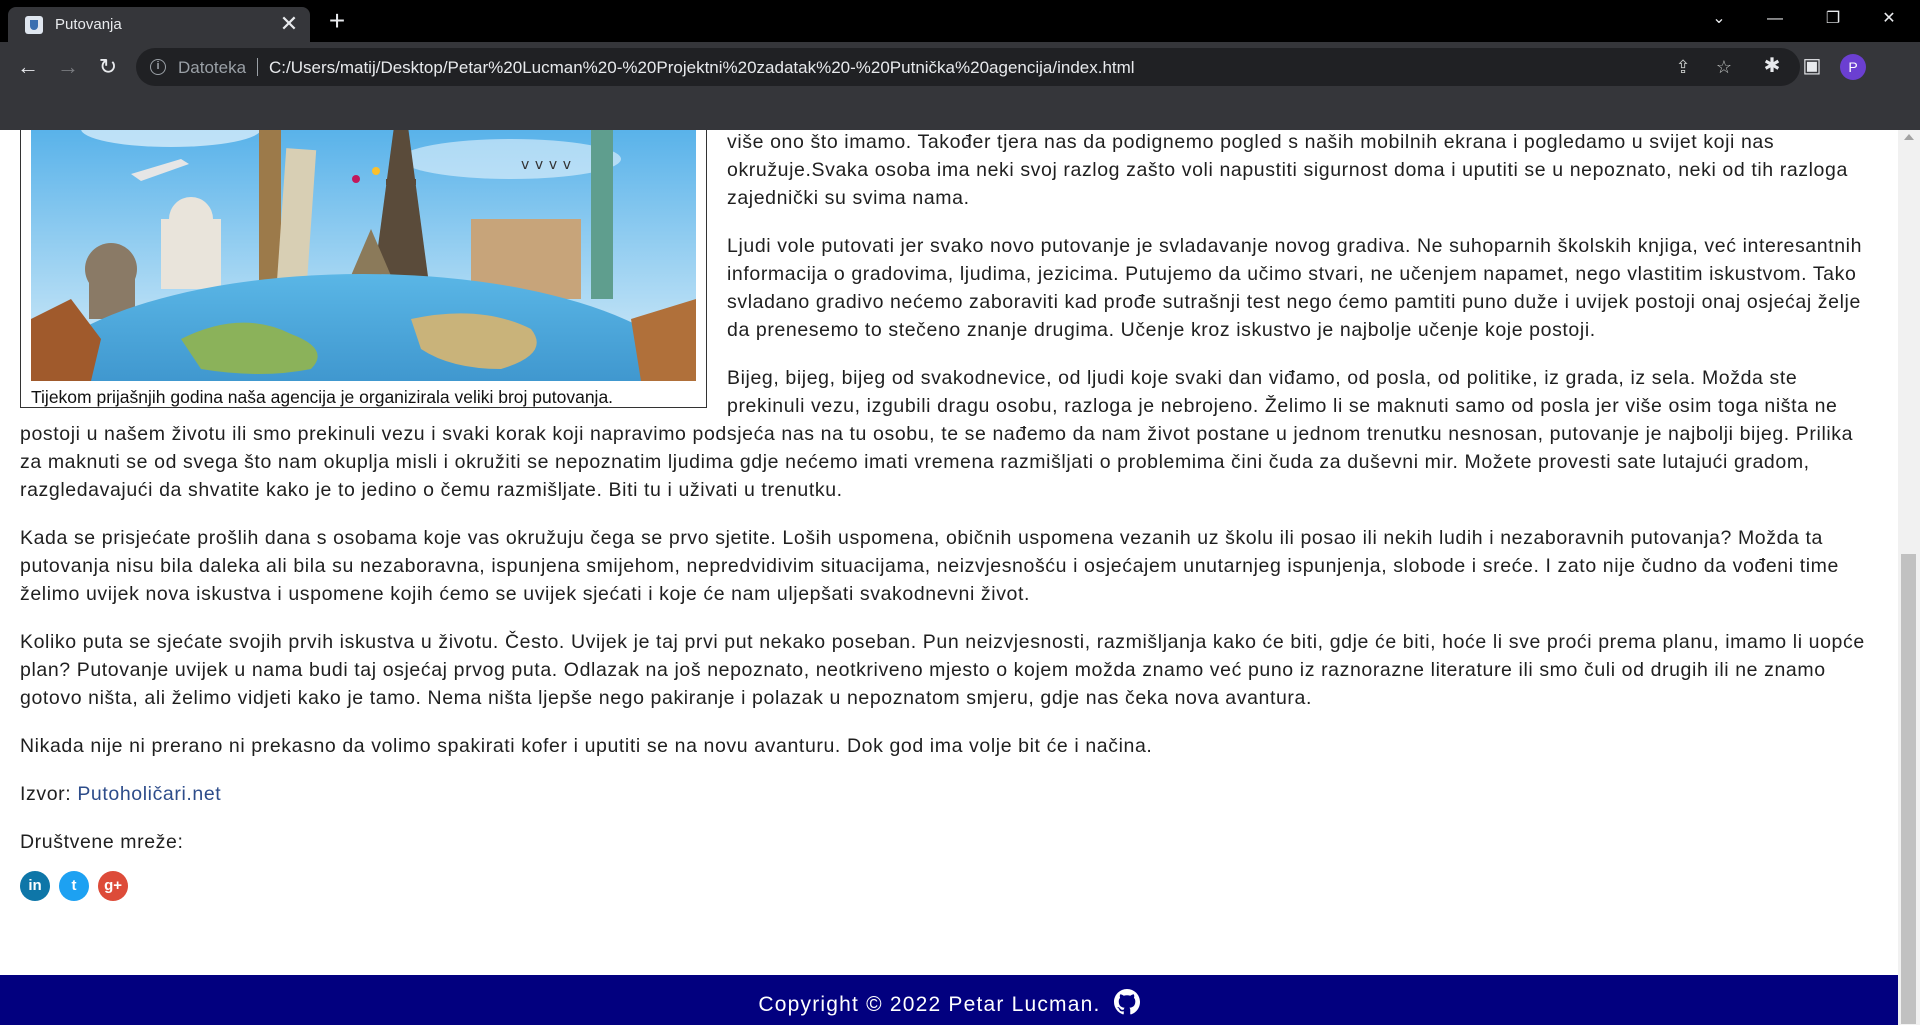 This screenshot has width=1920, height=1025. What do you see at coordinates (34, 25) in the screenshot?
I see `site-favicon-icon` at bounding box center [34, 25].